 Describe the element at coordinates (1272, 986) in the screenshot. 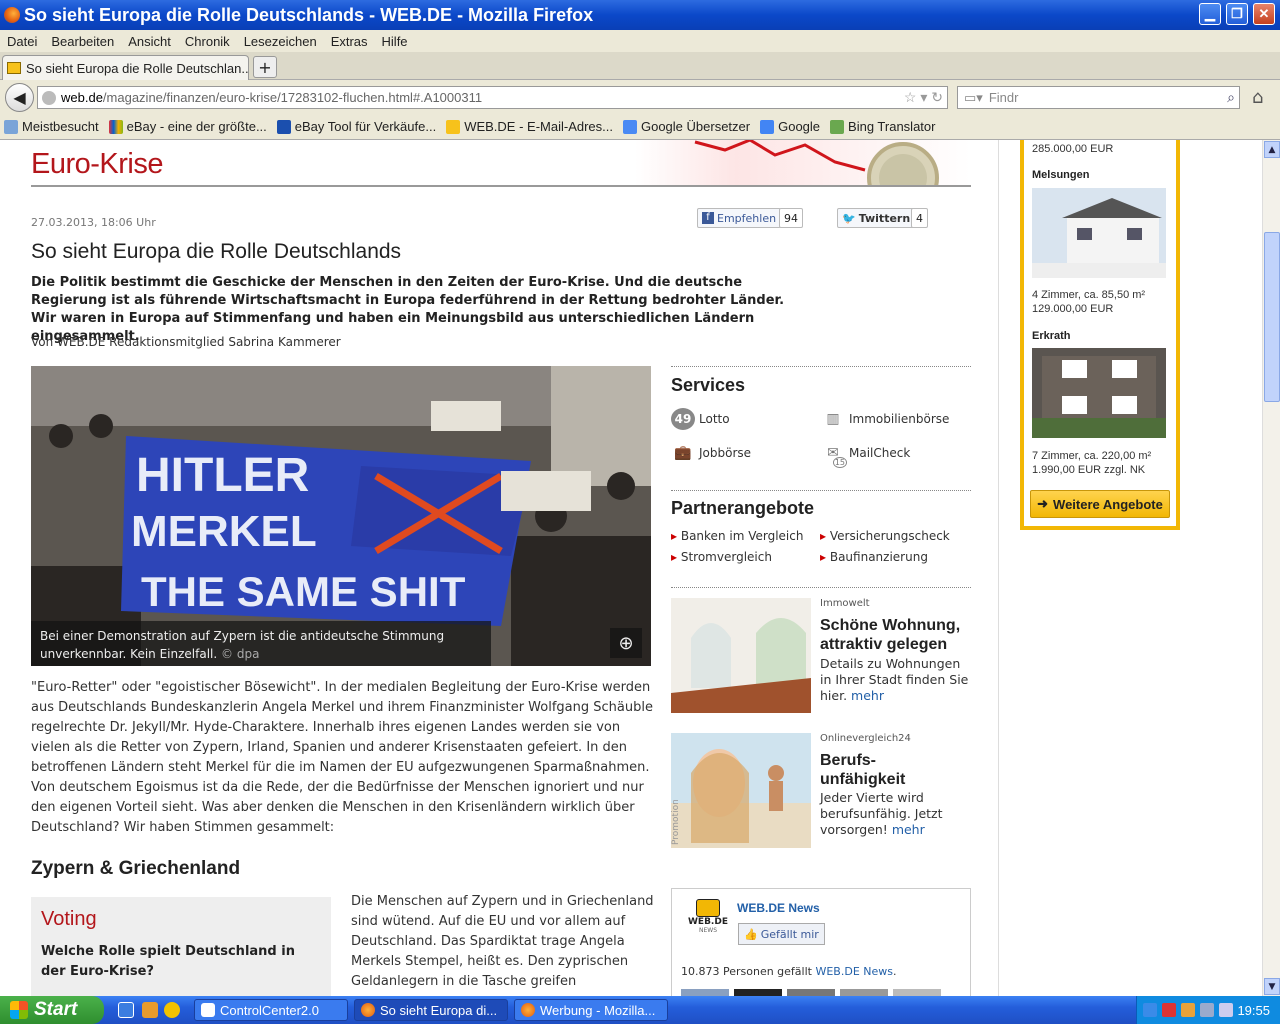

I see `scroll-down-icon: ▼` at that location.